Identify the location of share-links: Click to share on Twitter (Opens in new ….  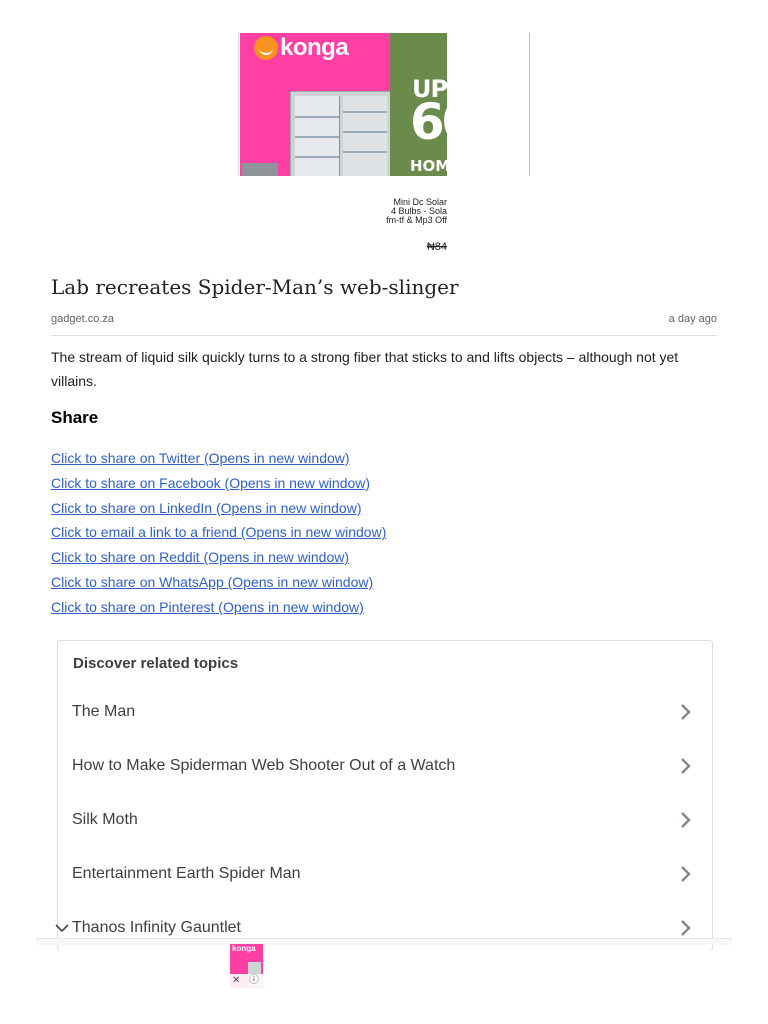
(218, 535).